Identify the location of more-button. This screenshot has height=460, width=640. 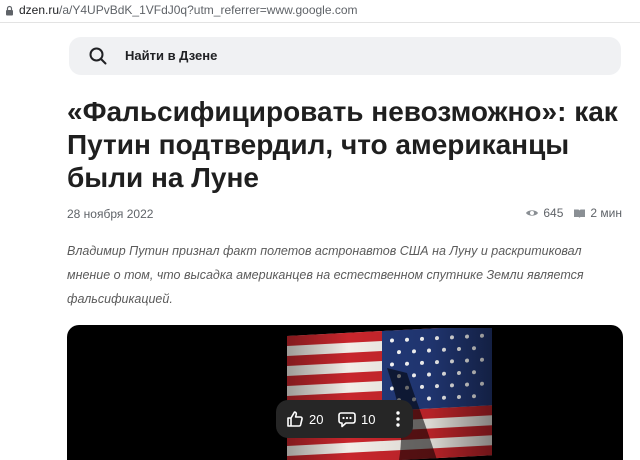
(398, 419).